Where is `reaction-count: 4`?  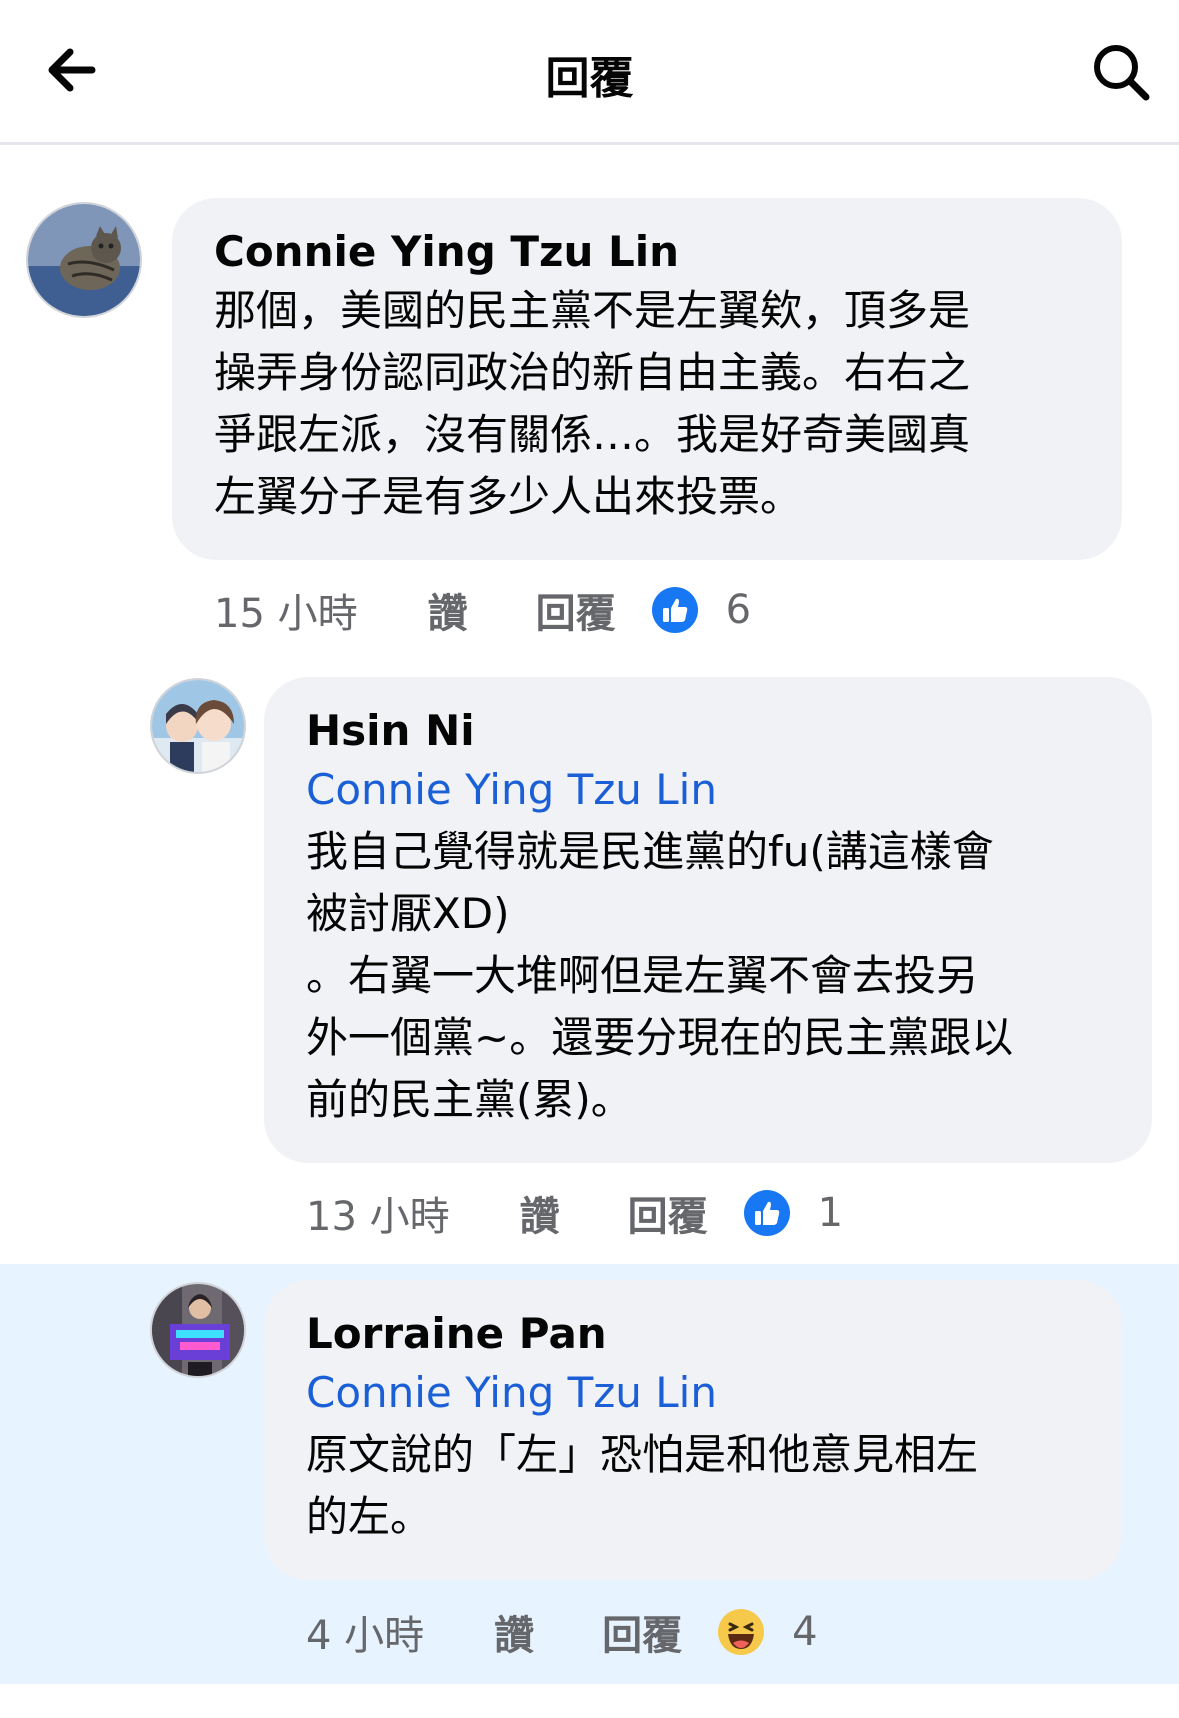 reaction-count: 4 is located at coordinates (804, 1632).